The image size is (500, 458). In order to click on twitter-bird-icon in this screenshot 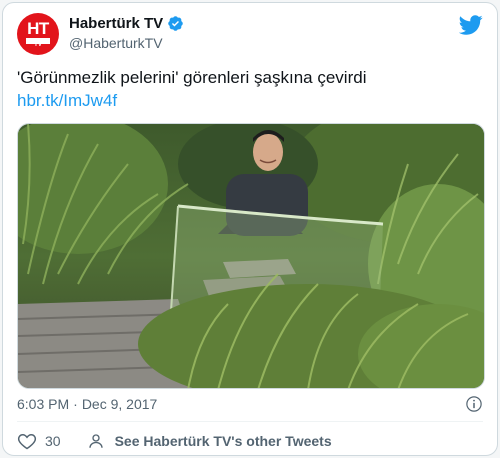, I will do `click(471, 25)`.